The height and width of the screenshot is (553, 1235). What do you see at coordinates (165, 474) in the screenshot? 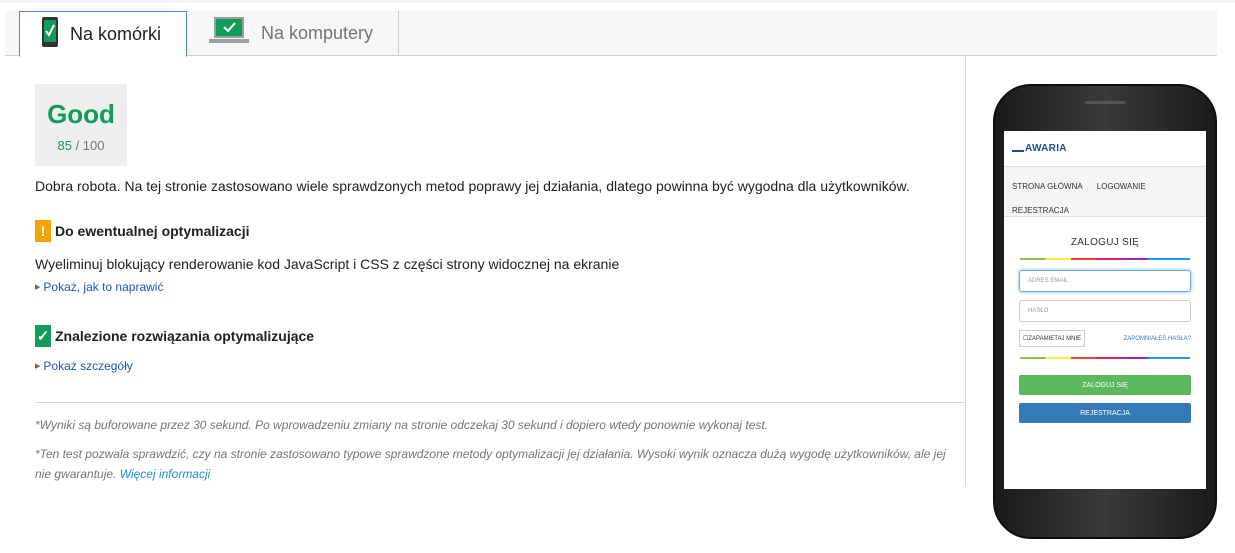
I see `more-info-link: Więcej informacji` at bounding box center [165, 474].